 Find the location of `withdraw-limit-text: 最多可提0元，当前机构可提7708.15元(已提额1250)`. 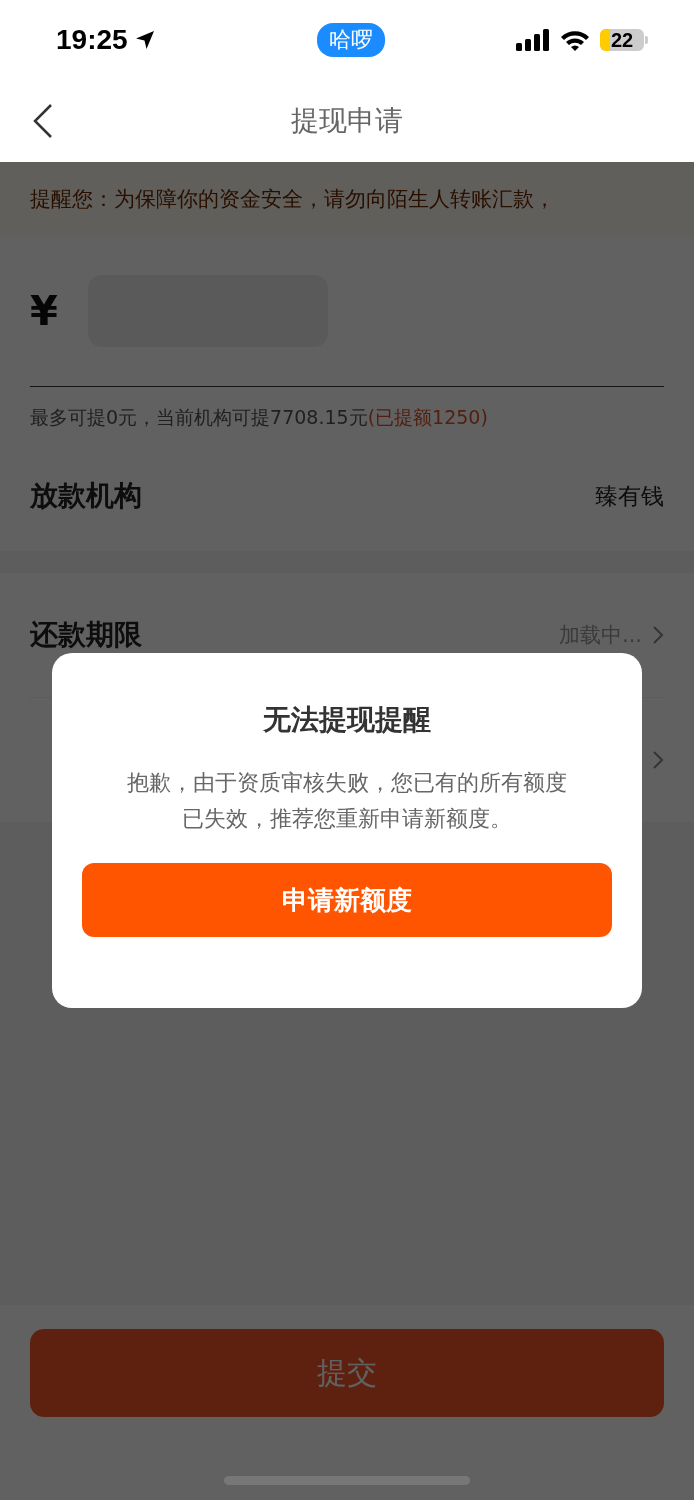

withdraw-limit-text: 最多可提0元，当前机构可提7708.15元(已提额1250) is located at coordinates (259, 417).